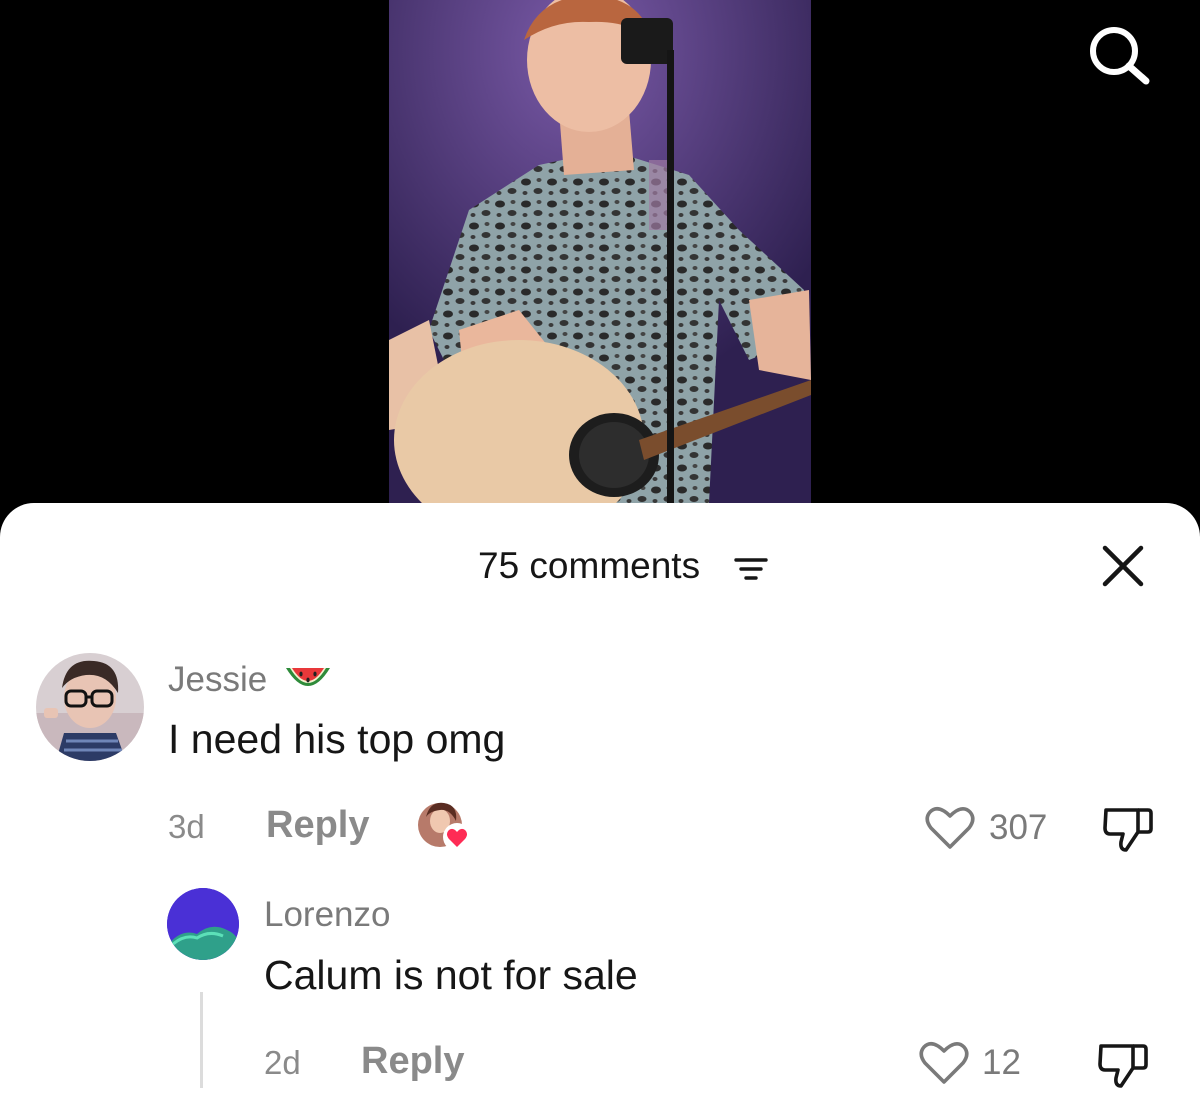 The height and width of the screenshot is (1117, 1200). I want to click on watermelon-emoji-icon, so click(308, 677).